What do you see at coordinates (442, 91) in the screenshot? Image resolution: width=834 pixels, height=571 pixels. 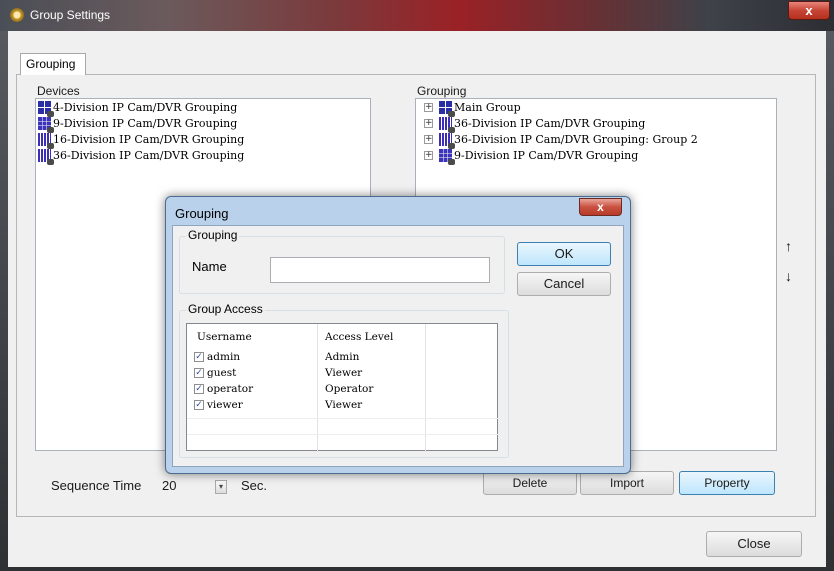 I see `grouping-label: Grouping` at bounding box center [442, 91].